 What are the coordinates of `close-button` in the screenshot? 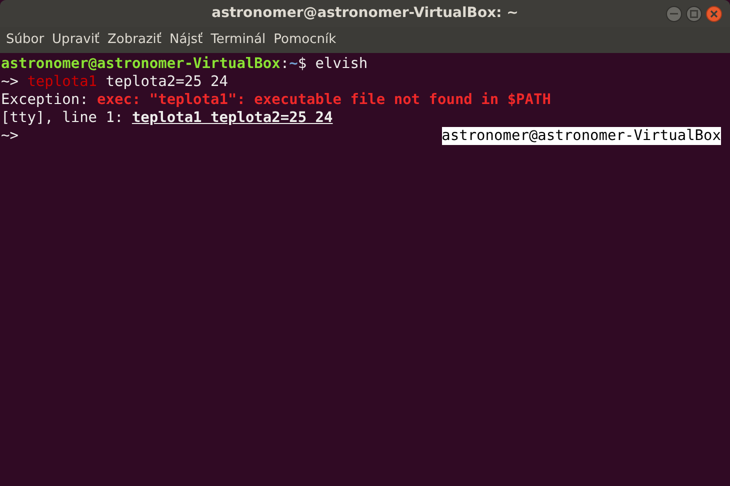 It's located at (714, 14).